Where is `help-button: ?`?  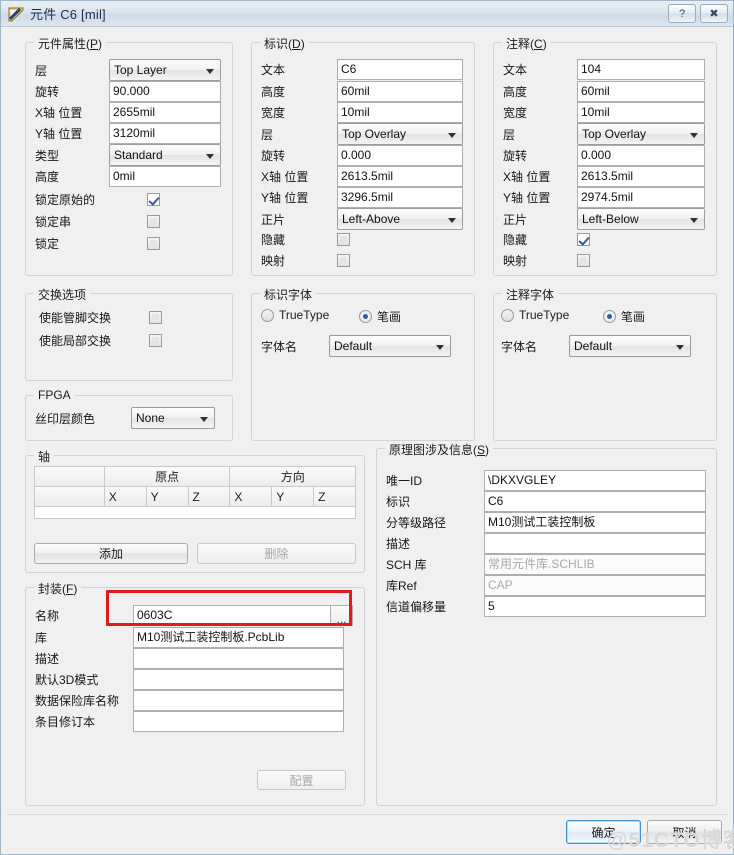
help-button: ? is located at coordinates (682, 13).